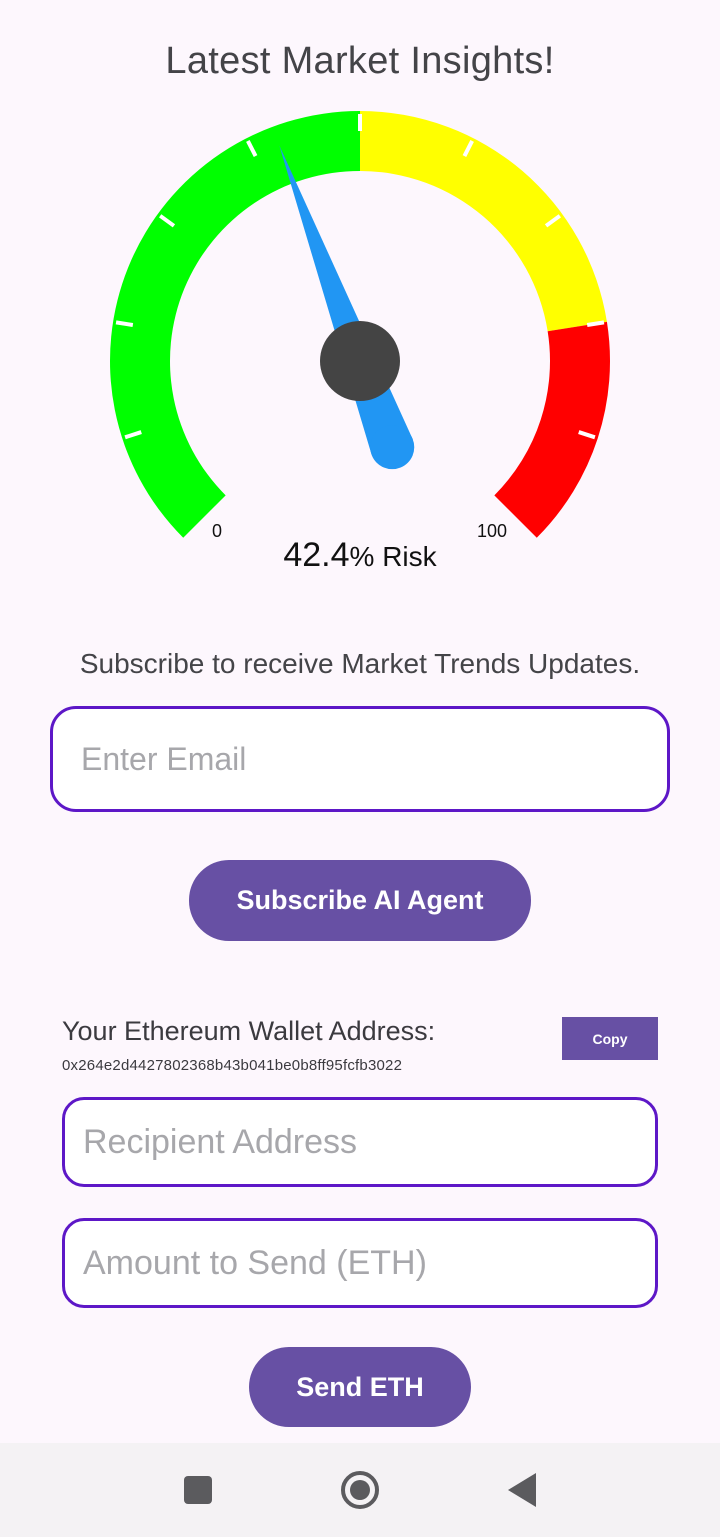 This screenshot has width=720, height=1537. Describe the element at coordinates (610, 1038) in the screenshot. I see `copy-button: Copy` at that location.